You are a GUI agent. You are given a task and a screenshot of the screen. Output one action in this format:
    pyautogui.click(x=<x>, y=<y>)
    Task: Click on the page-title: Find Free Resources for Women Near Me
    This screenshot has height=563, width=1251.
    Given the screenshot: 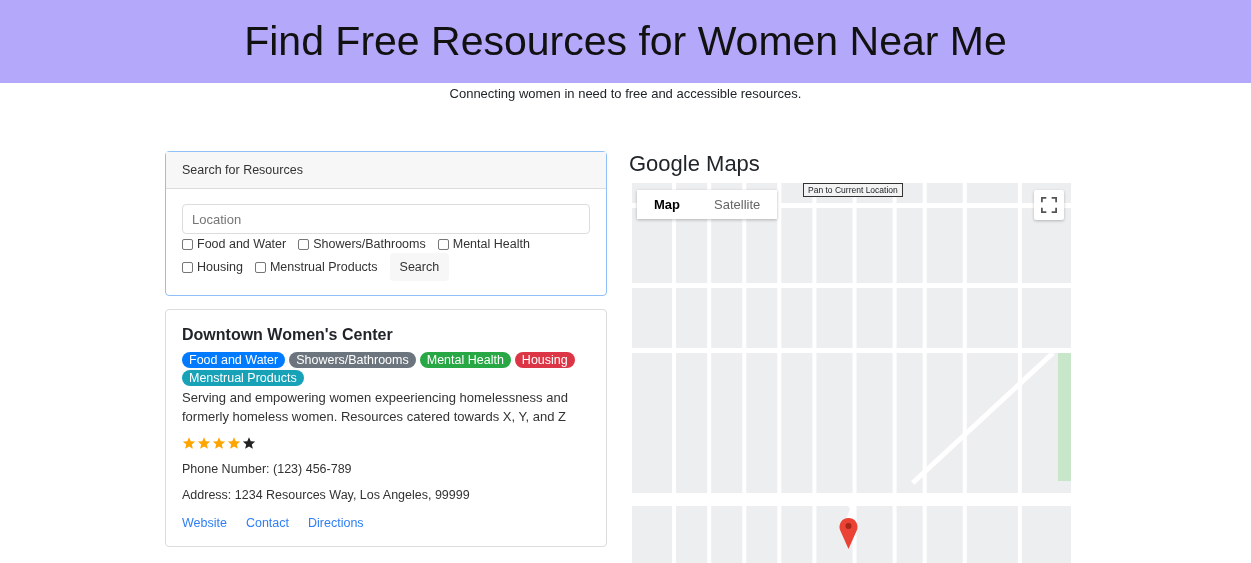 What is the action you would take?
    pyautogui.click(x=625, y=41)
    